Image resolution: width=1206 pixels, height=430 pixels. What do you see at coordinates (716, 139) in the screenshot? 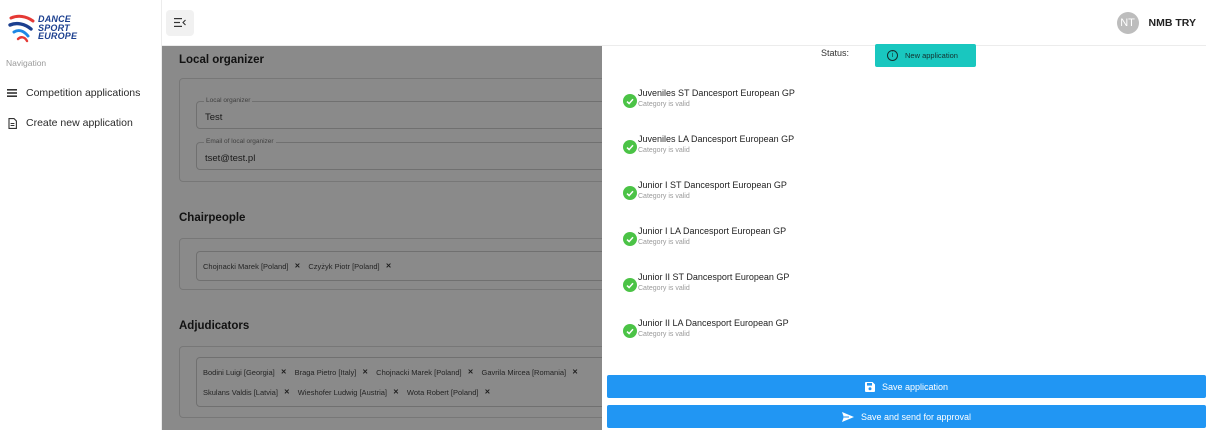
I see `category-name: Juveniles LA Dancesport European GP` at bounding box center [716, 139].